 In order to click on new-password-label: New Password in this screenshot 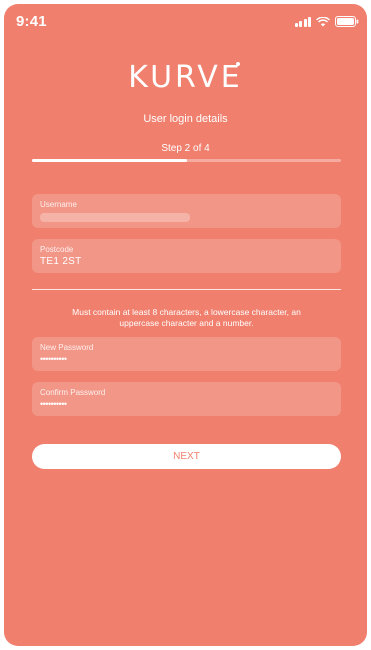, I will do `click(67, 347)`.